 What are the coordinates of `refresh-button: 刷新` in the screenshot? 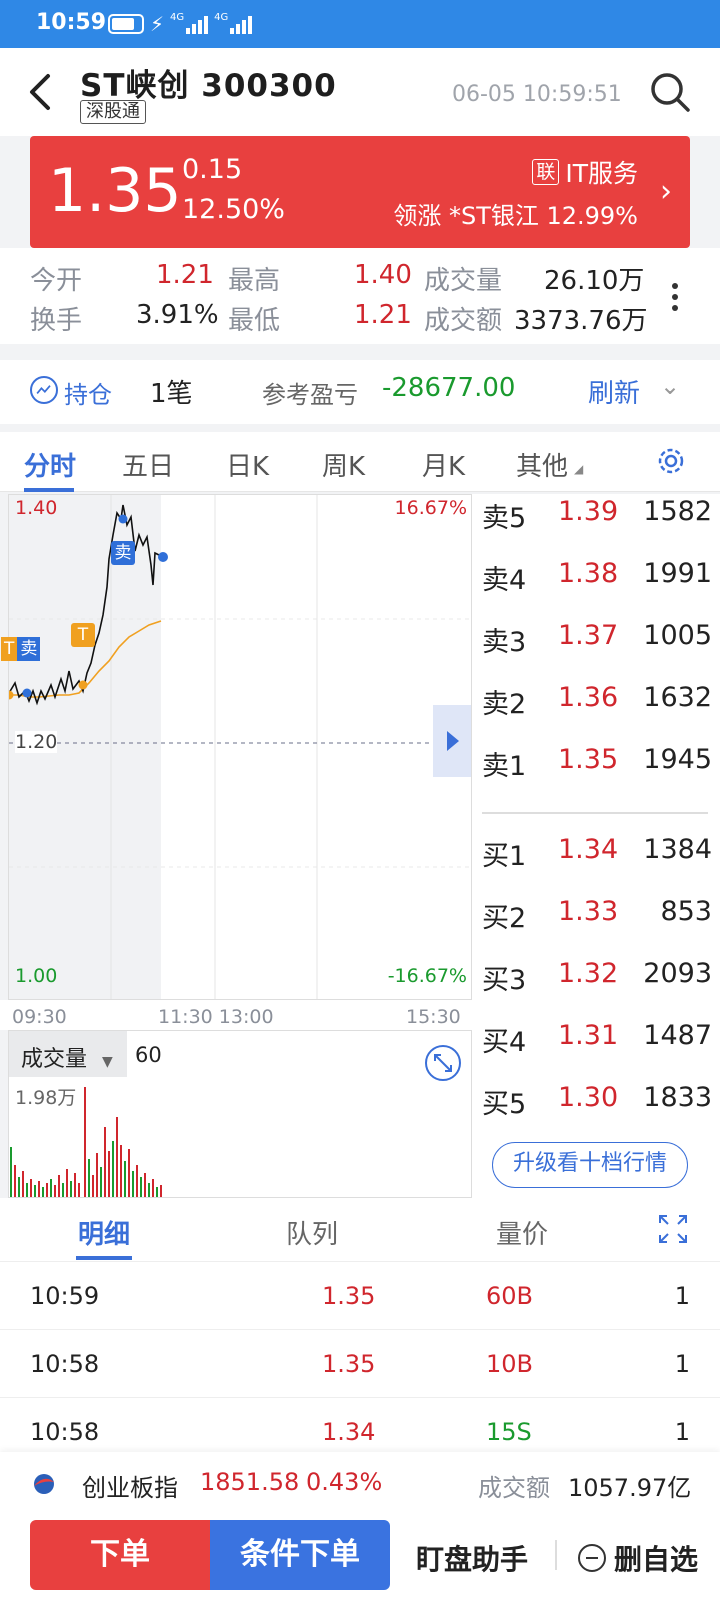 It's located at (614, 391).